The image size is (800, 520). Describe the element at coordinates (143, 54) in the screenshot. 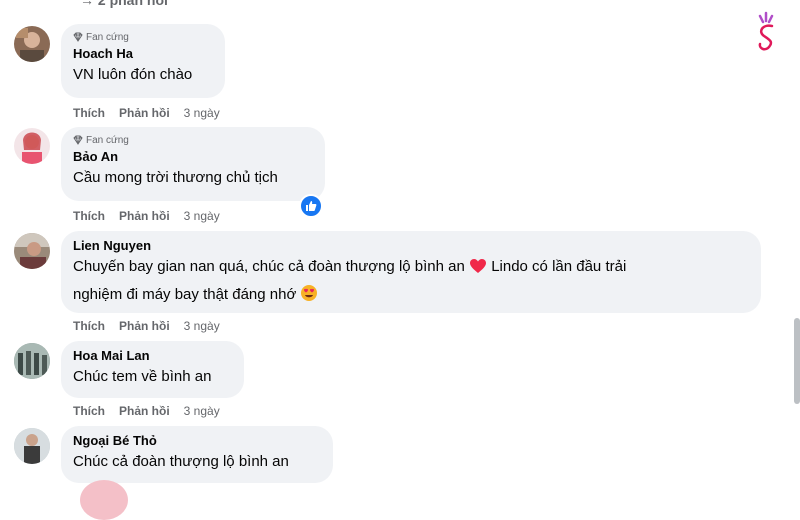

I see `comment-author: Hoach Ha` at that location.